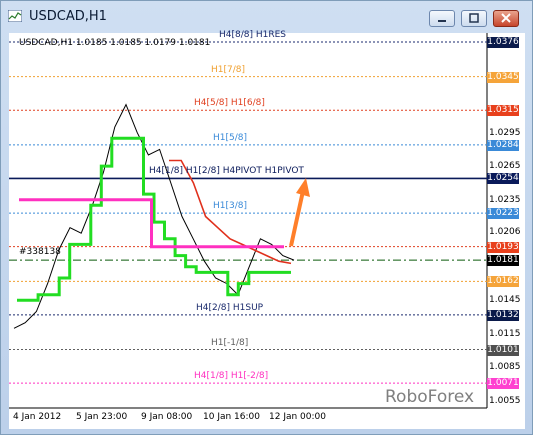 The width and height of the screenshot is (533, 435). What do you see at coordinates (231, 417) in the screenshot?
I see `x-tick-label: 10 Jan 16:00` at bounding box center [231, 417].